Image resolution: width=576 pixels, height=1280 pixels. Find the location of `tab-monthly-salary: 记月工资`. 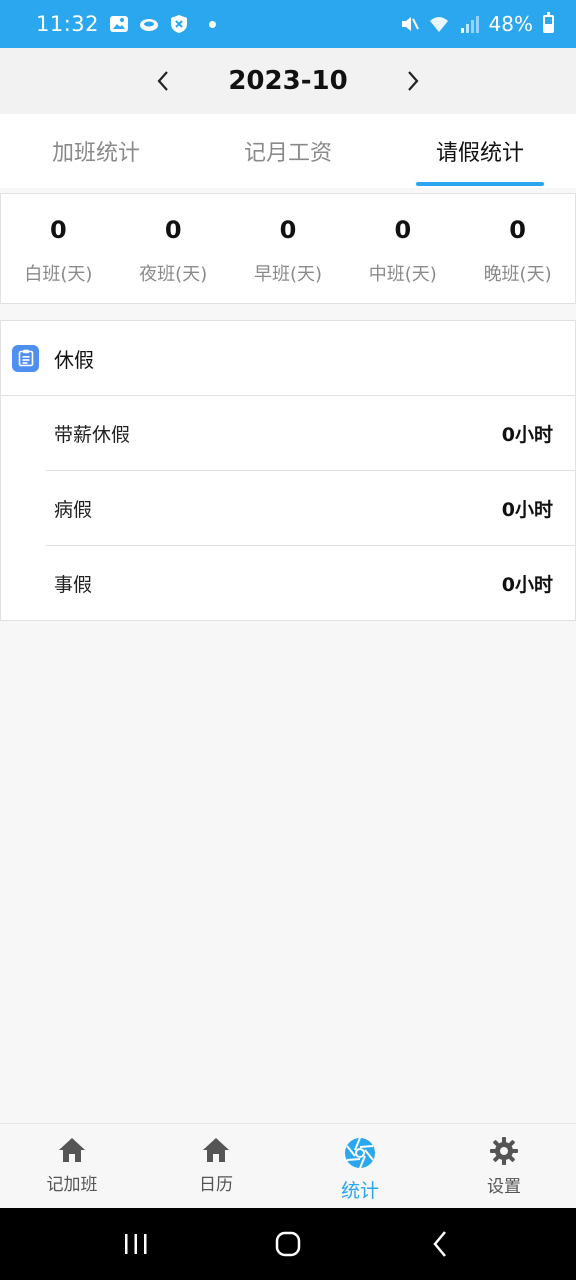

tab-monthly-salary: 记月工资 is located at coordinates (288, 151).